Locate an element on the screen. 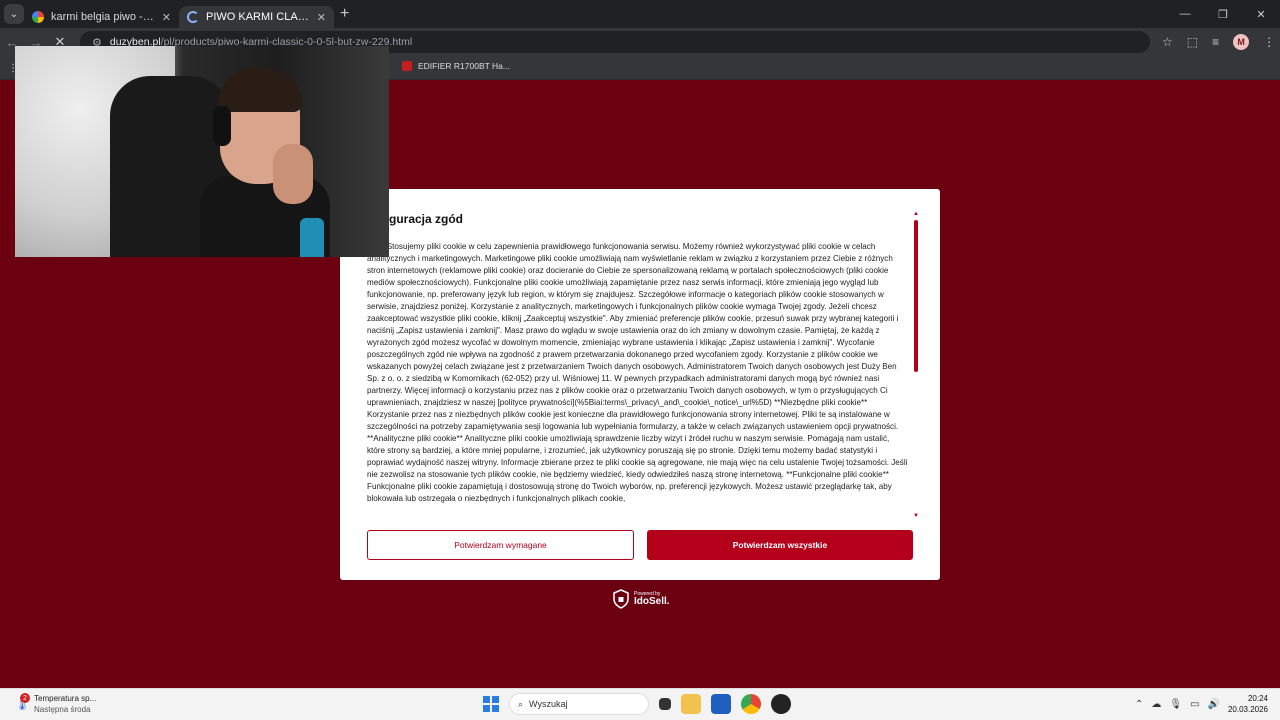 The height and width of the screenshot is (720, 1280). extensions-icon: ⬚ is located at coordinates (1192, 42).